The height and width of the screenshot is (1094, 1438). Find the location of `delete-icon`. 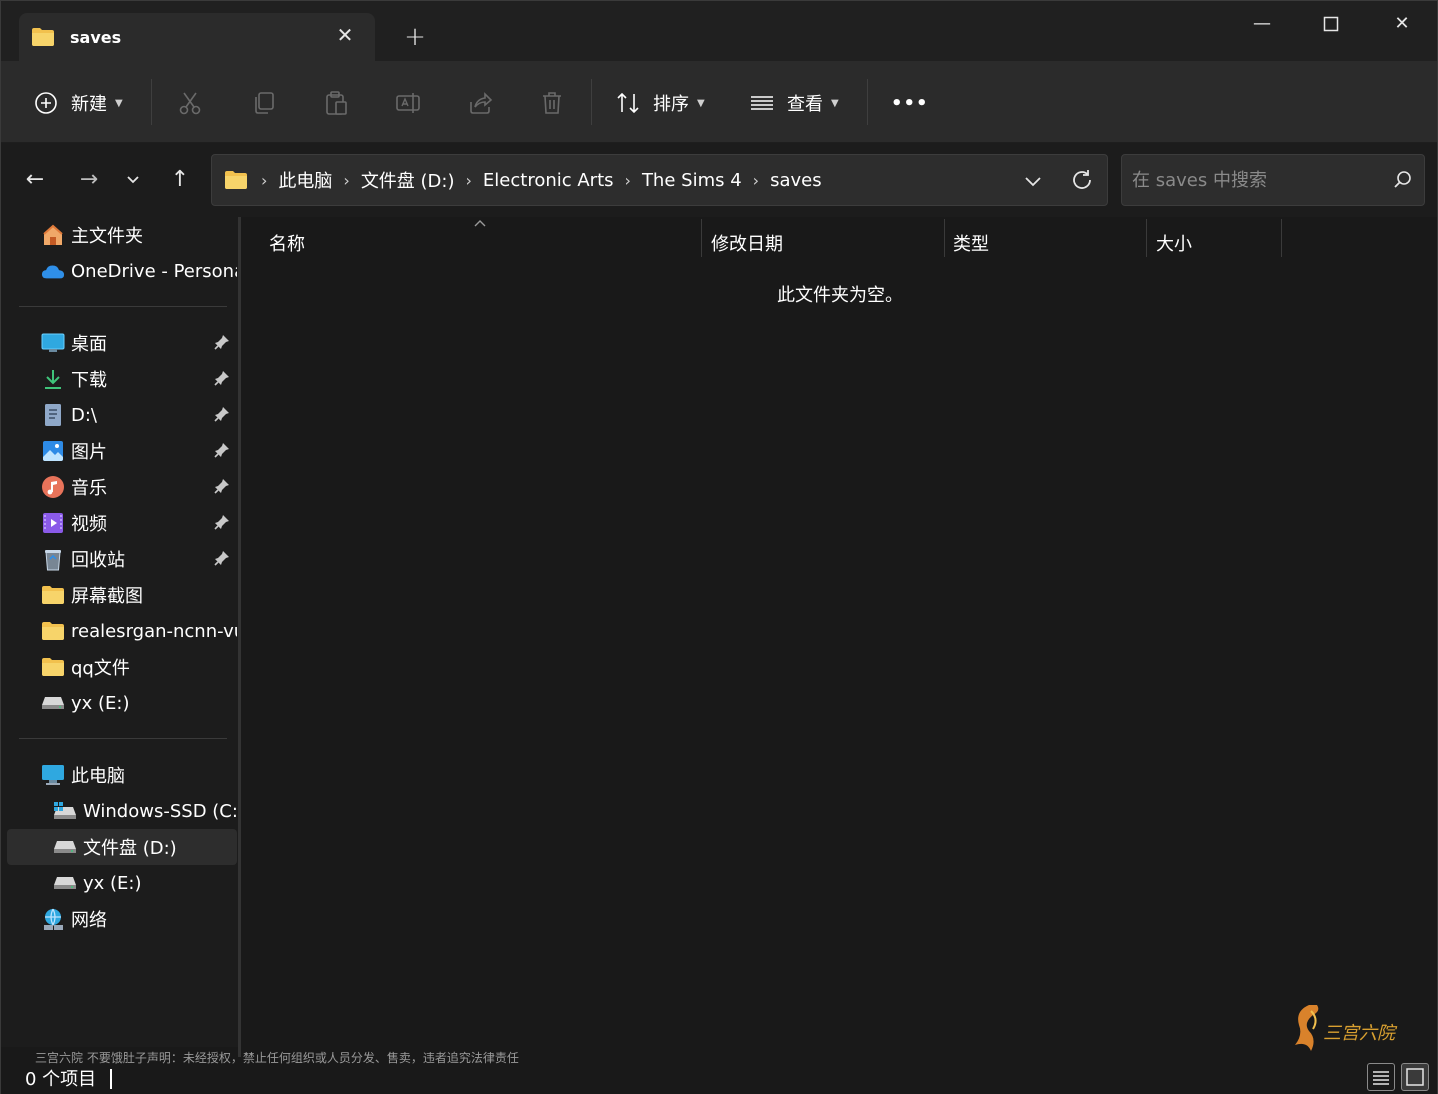

delete-icon is located at coordinates (552, 103).